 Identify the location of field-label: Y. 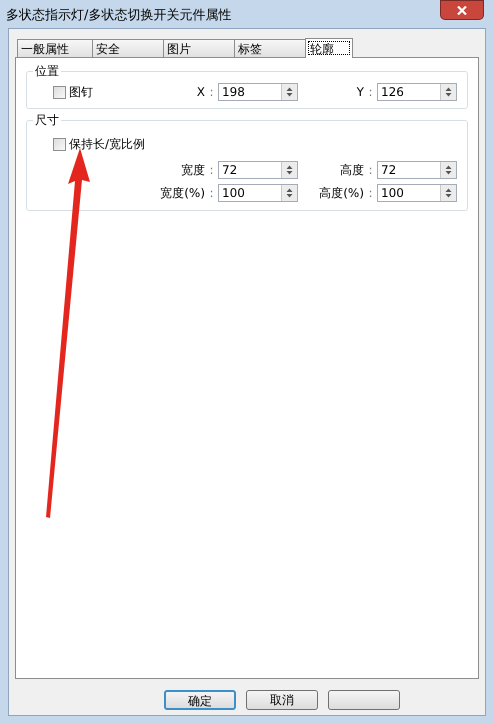
(360, 92).